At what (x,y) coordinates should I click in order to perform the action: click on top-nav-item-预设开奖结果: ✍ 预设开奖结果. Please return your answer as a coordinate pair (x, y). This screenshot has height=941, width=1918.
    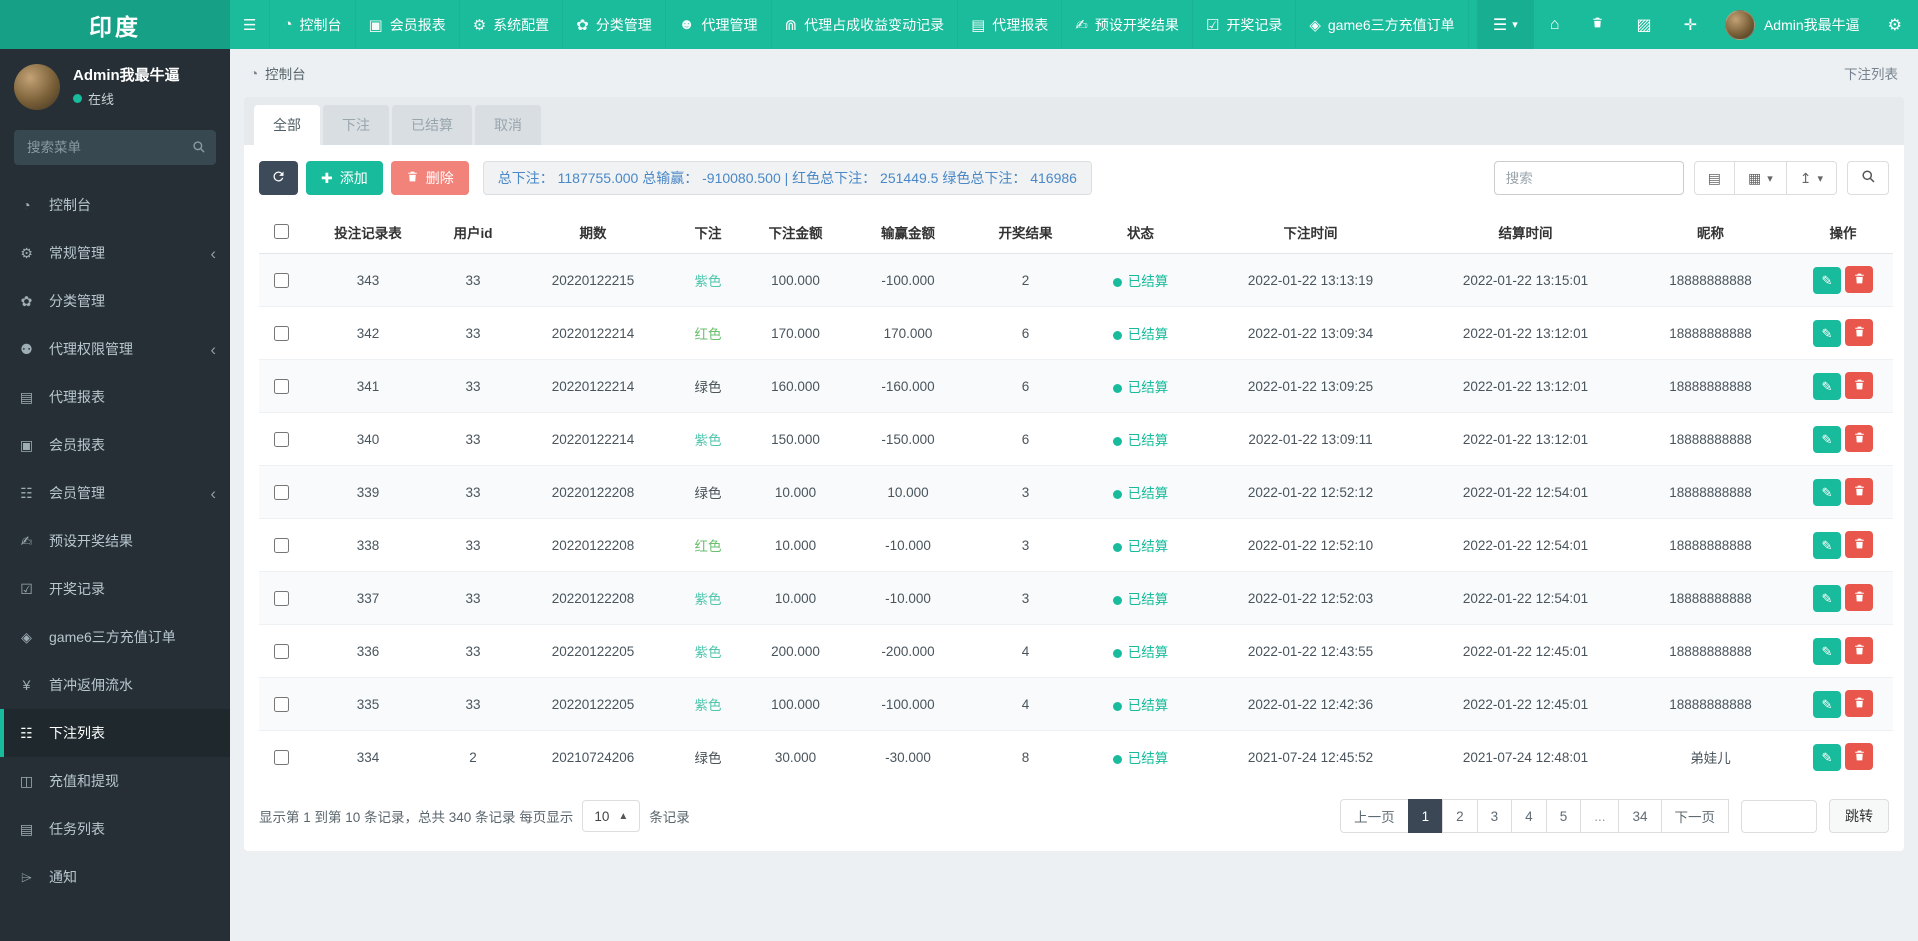
    Looking at the image, I should click on (1127, 24).